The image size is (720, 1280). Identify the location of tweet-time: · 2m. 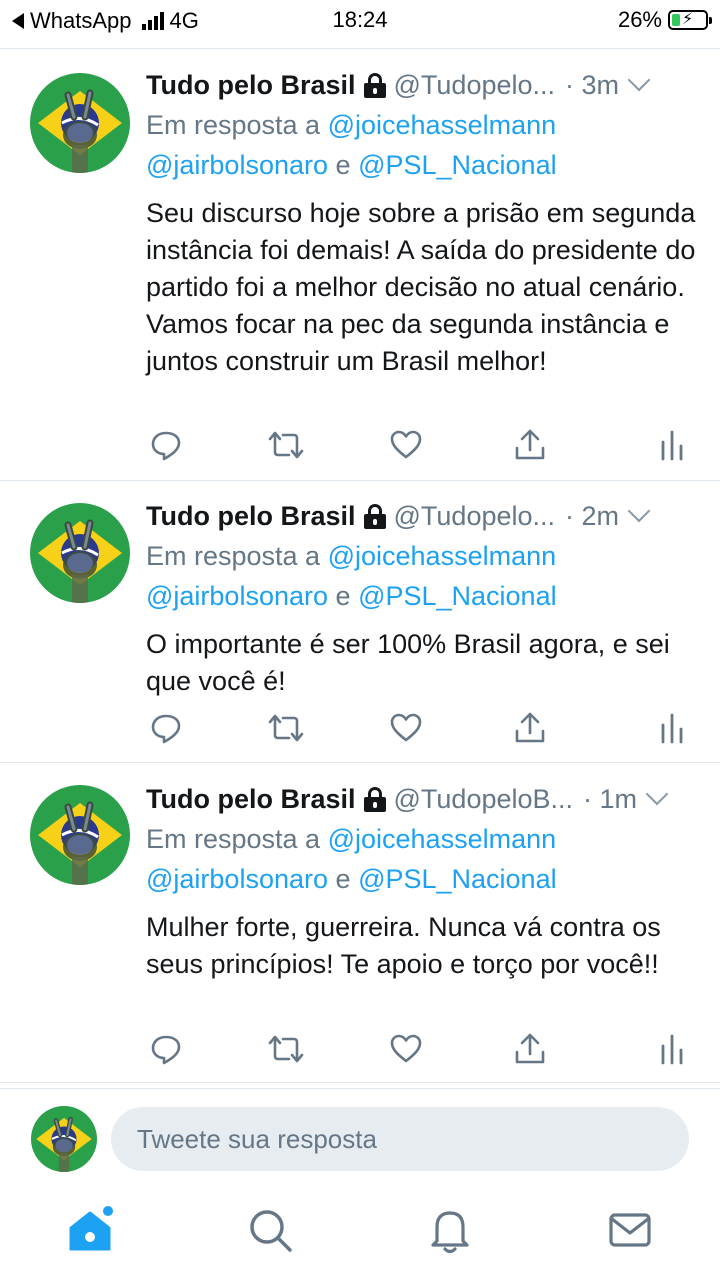
(592, 516).